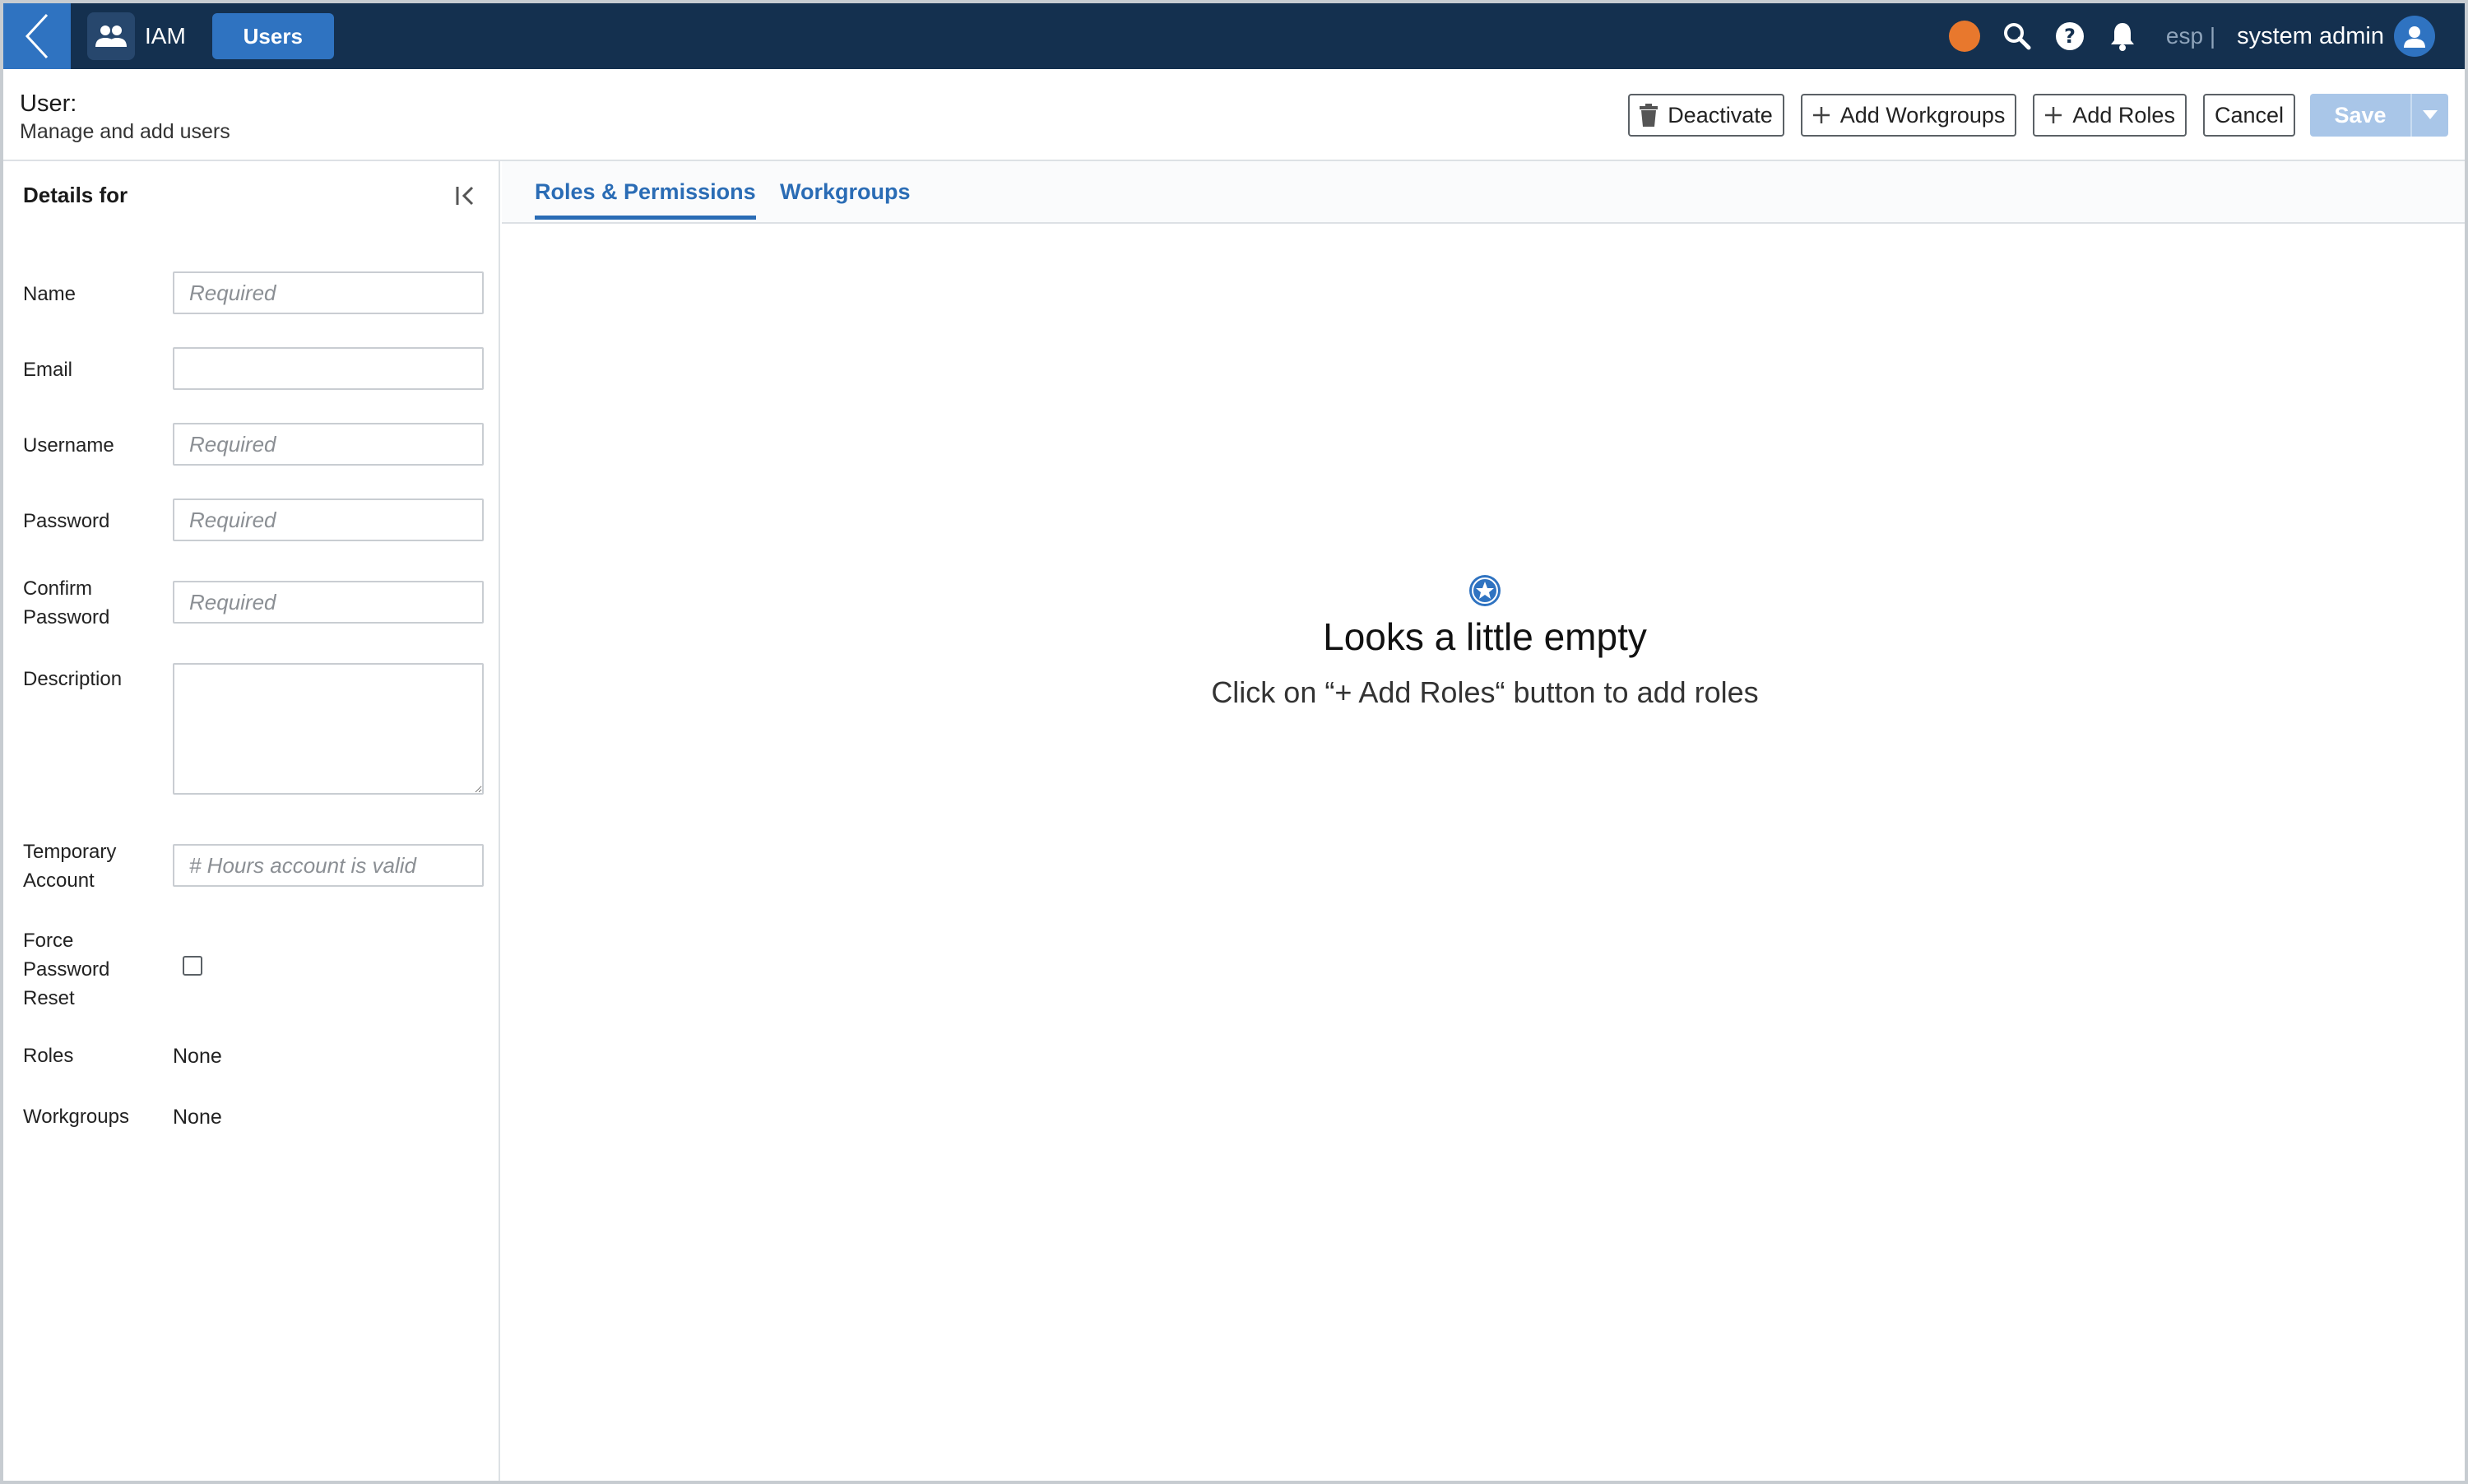 This screenshot has width=2468, height=1484. Describe the element at coordinates (197, 1056) in the screenshot. I see `roles-value: None` at that location.